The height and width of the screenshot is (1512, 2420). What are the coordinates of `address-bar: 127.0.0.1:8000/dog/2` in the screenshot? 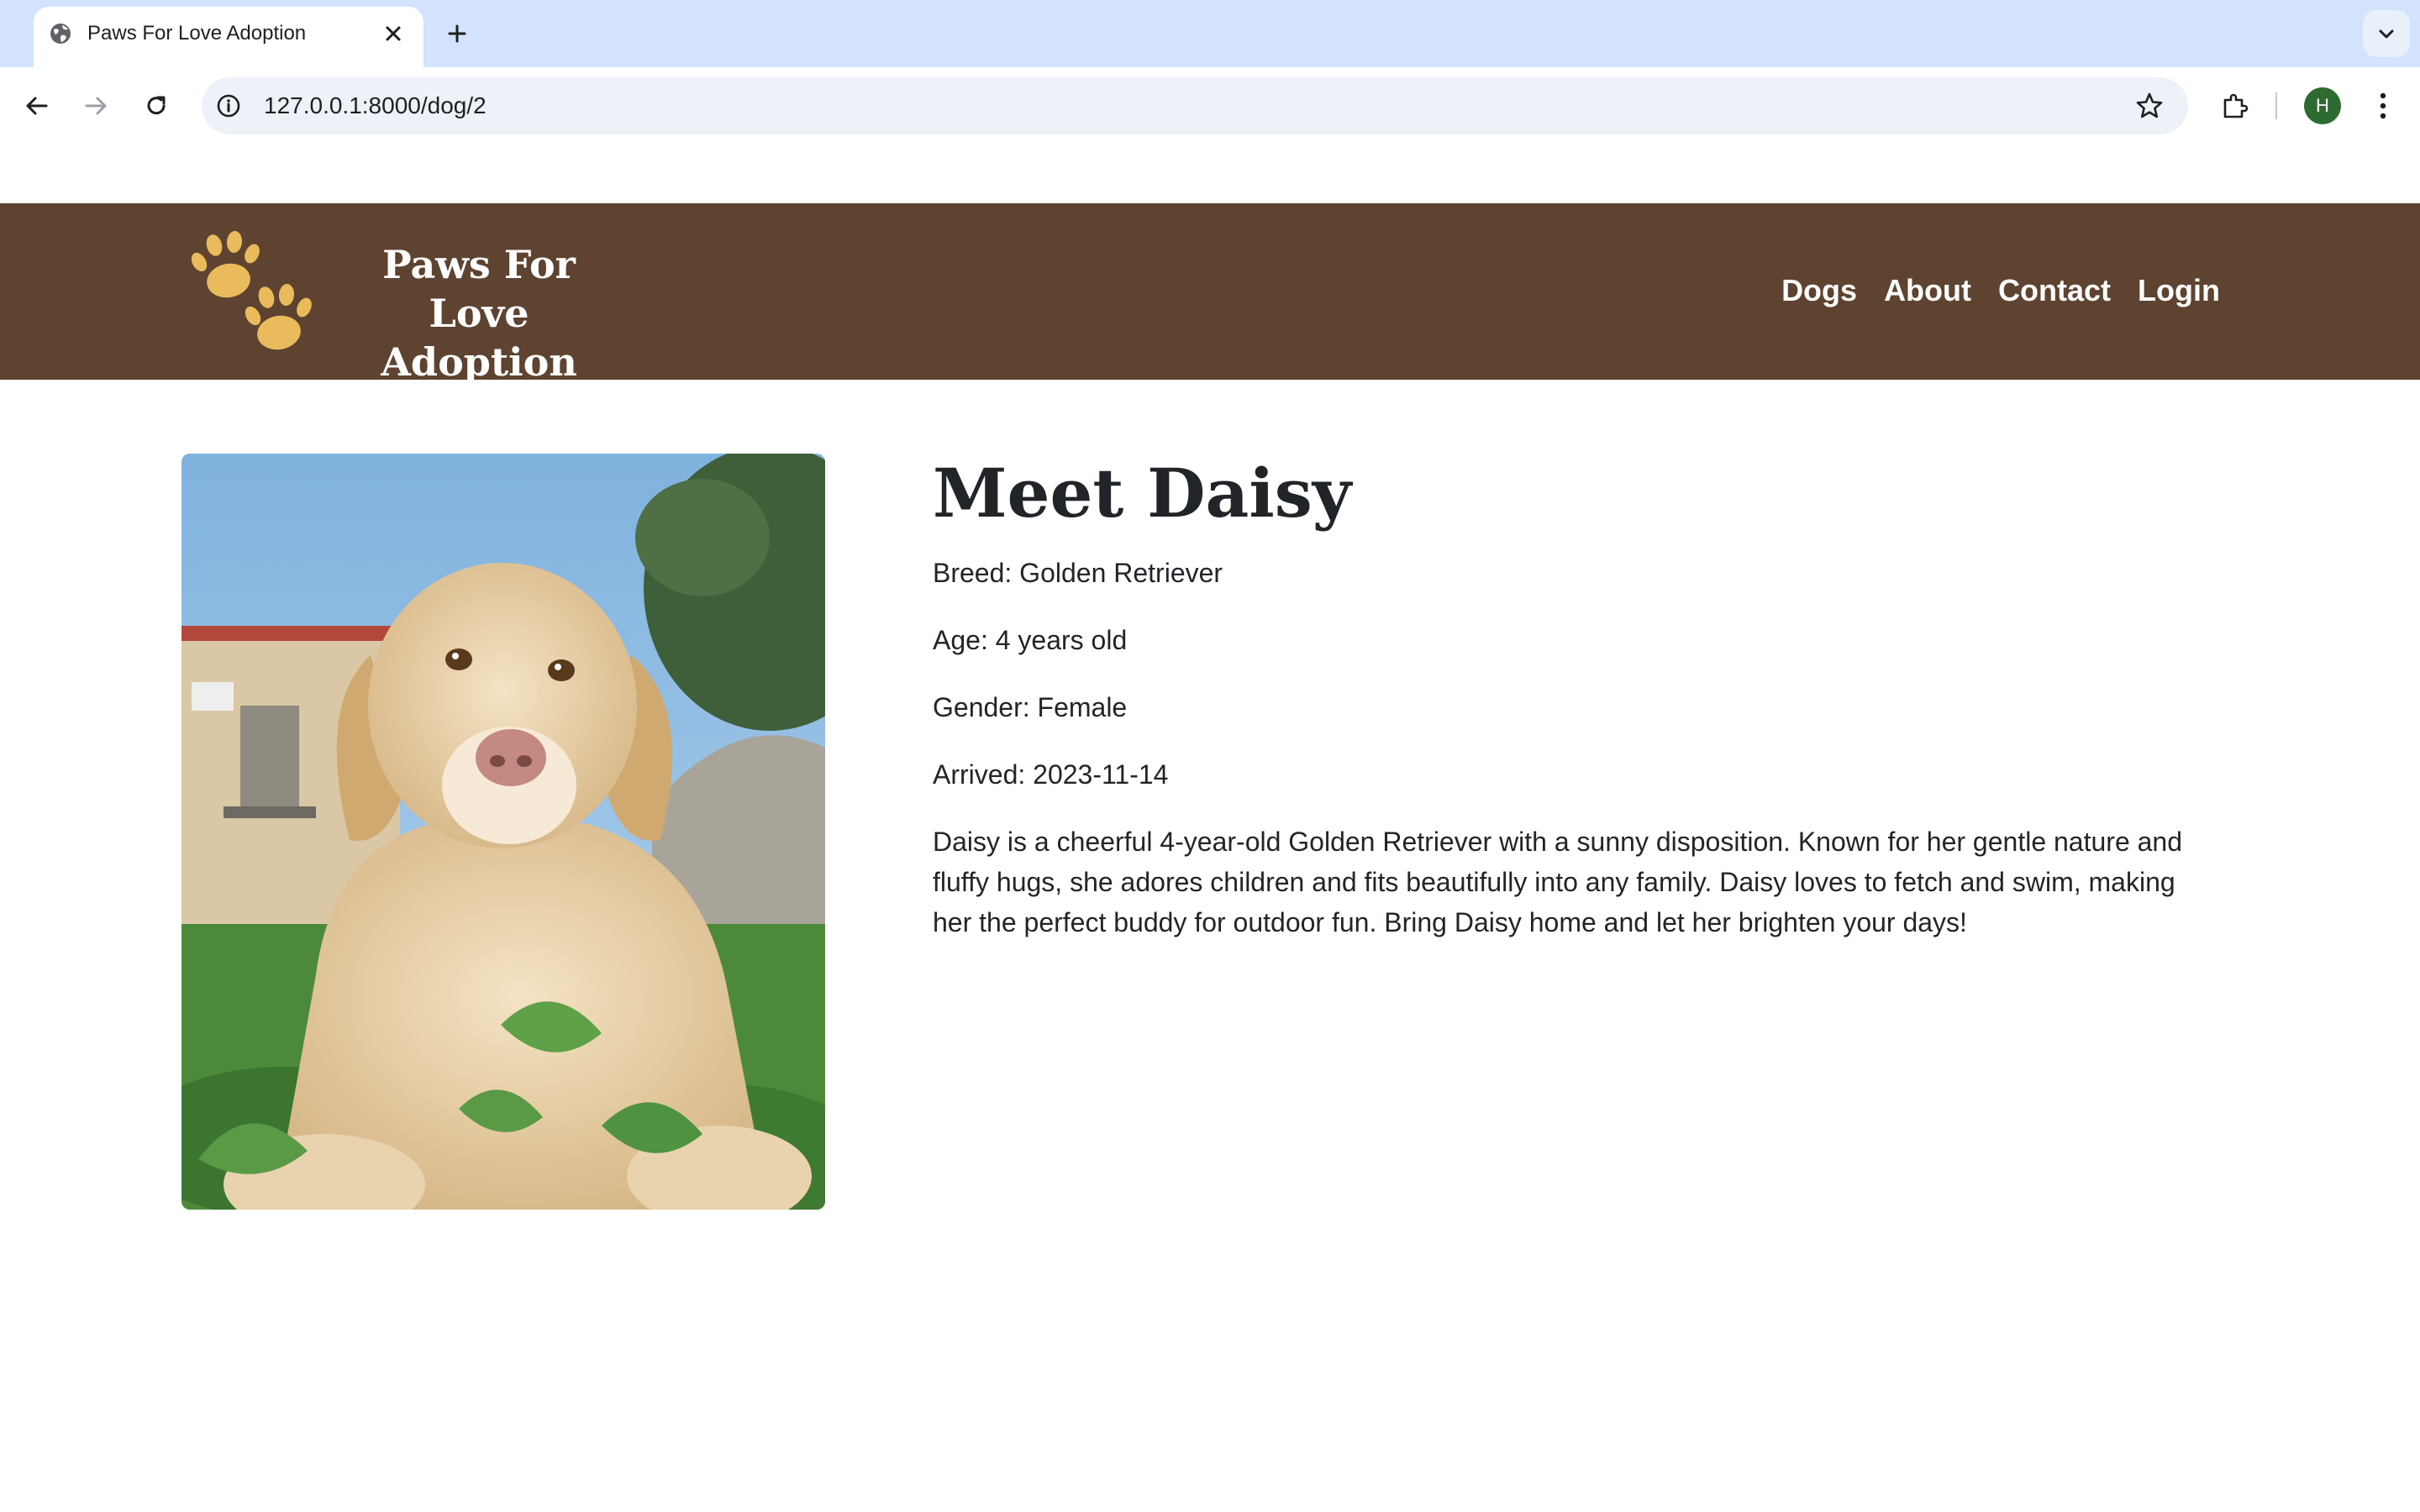 It's located at (1195, 105).